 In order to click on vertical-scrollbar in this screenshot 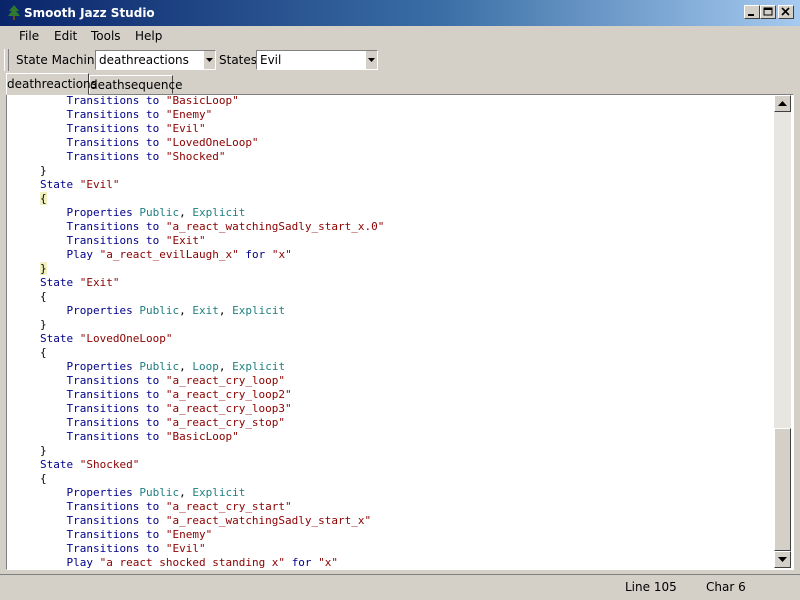, I will do `click(782, 331)`.